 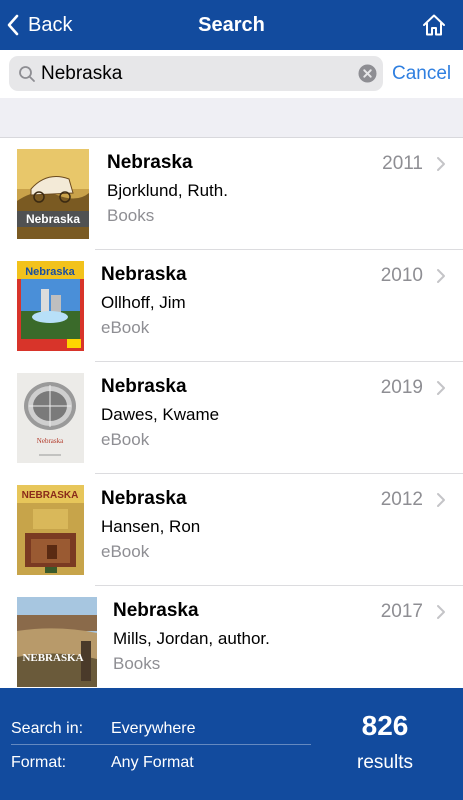 What do you see at coordinates (39, 762) in the screenshot?
I see `format-label: Format:` at bounding box center [39, 762].